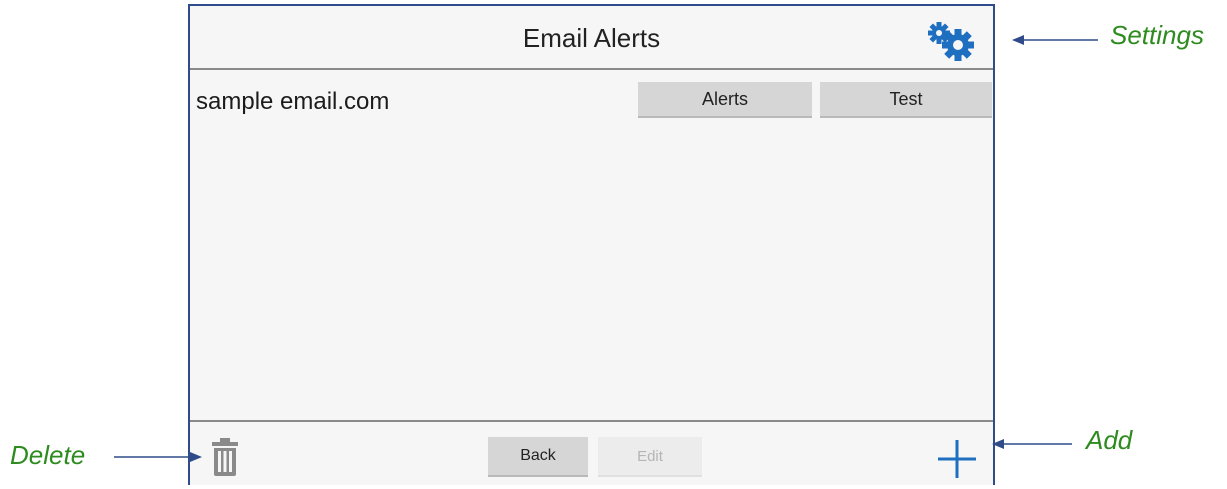  What do you see at coordinates (48, 455) in the screenshot?
I see `delete-callout-label: Delete` at bounding box center [48, 455].